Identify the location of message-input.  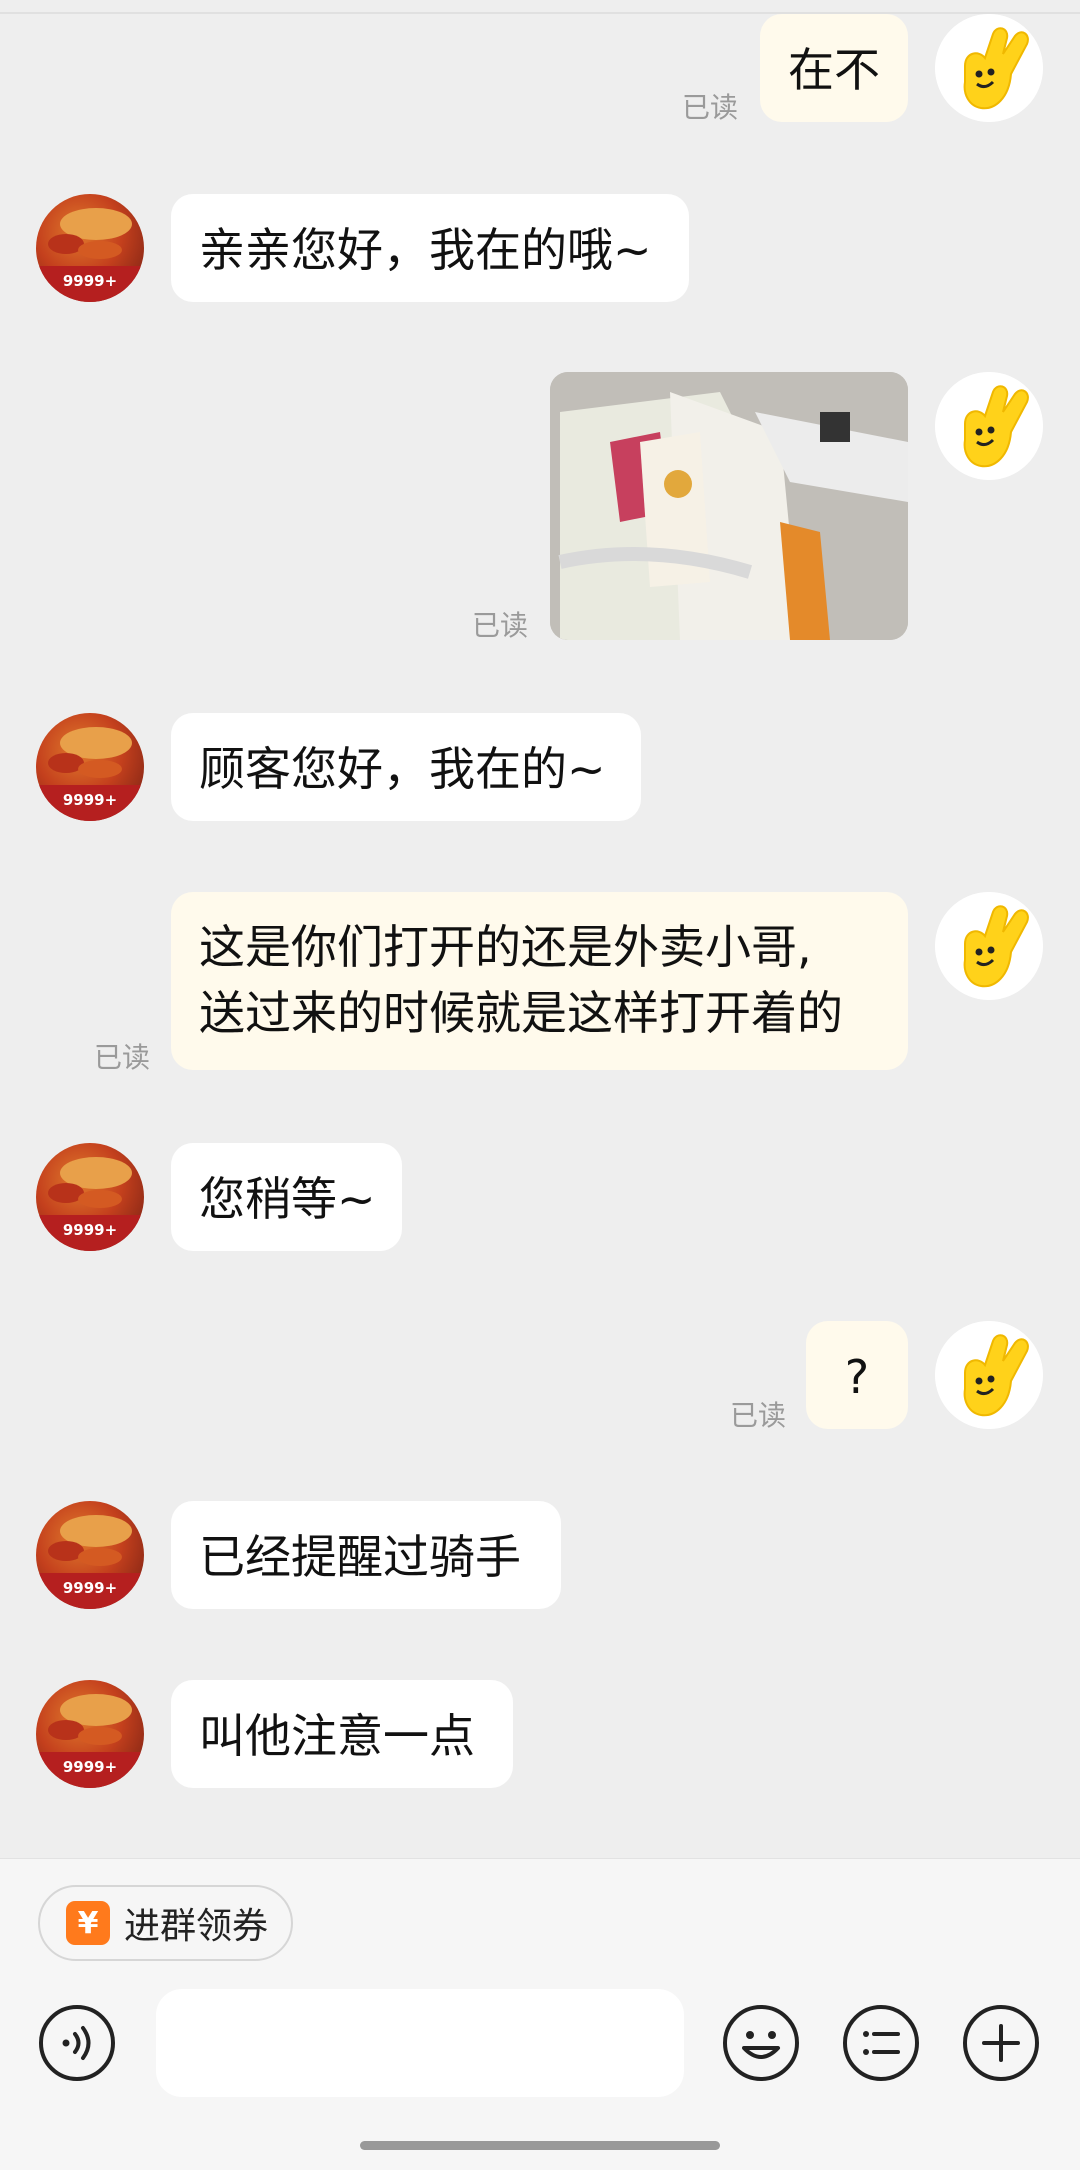
(420, 2043).